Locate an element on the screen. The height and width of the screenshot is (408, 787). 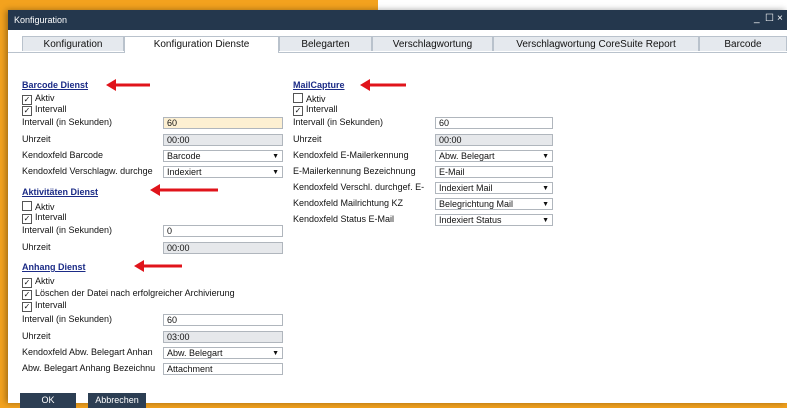
select-value: Belegrichtung Mail is located at coordinates (476, 204).